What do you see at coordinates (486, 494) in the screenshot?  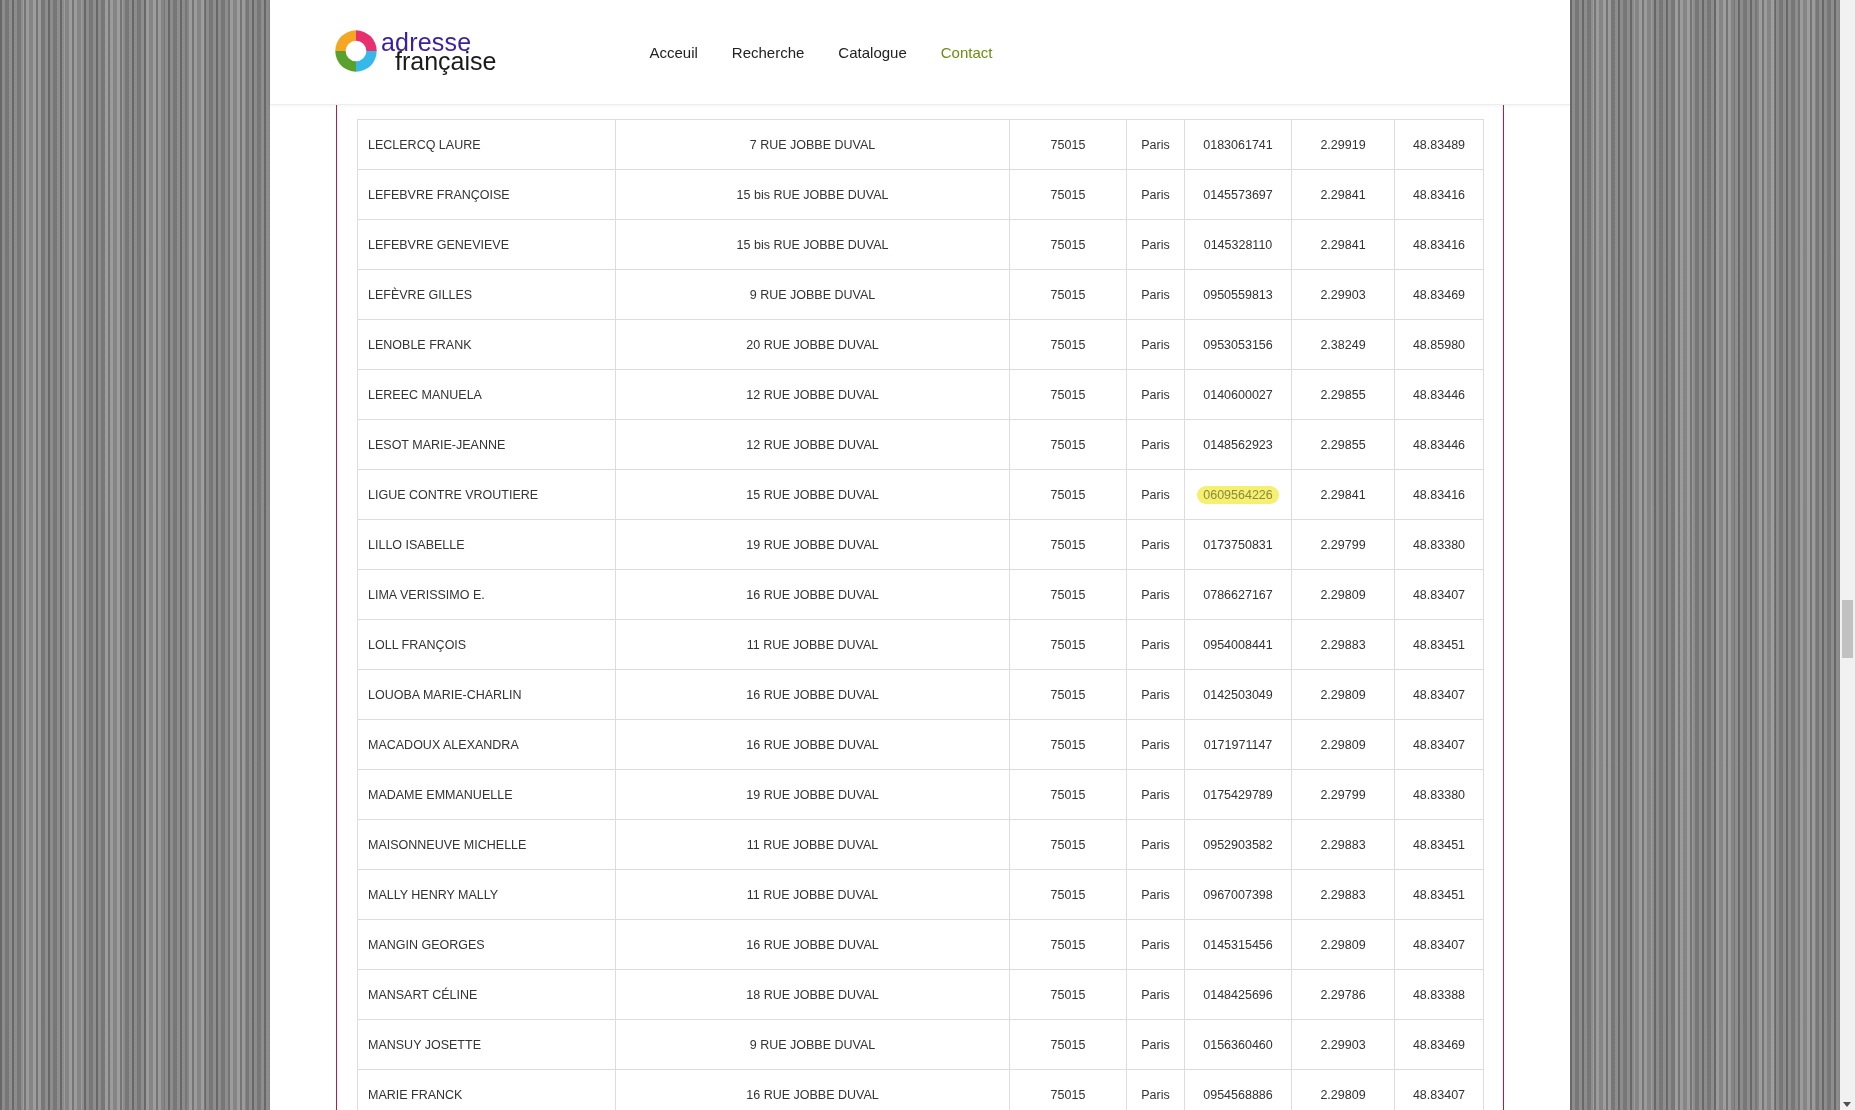 I see `table-cell: LIGUE CONTRE VROUTIERE` at bounding box center [486, 494].